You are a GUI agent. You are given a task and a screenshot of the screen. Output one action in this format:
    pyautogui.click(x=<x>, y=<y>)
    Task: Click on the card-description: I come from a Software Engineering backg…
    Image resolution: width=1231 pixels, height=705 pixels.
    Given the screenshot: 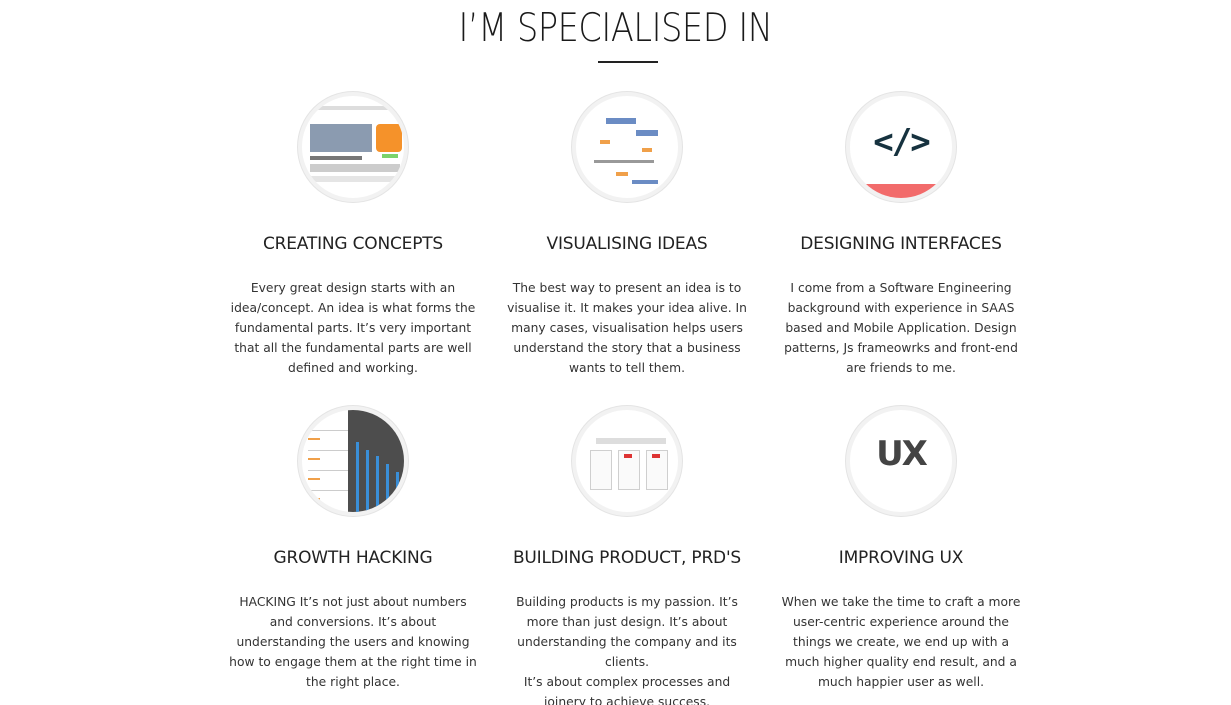 What is the action you would take?
    pyautogui.click(x=901, y=328)
    